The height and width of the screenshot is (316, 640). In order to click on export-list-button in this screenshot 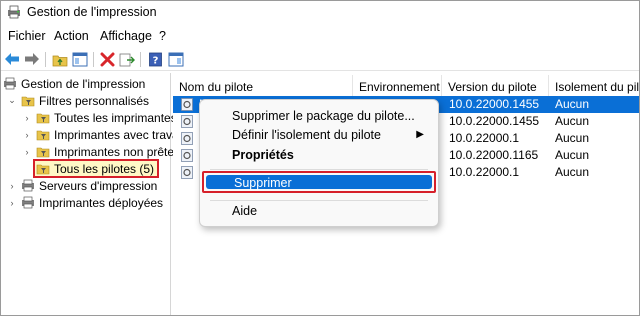, I will do `click(127, 59)`.